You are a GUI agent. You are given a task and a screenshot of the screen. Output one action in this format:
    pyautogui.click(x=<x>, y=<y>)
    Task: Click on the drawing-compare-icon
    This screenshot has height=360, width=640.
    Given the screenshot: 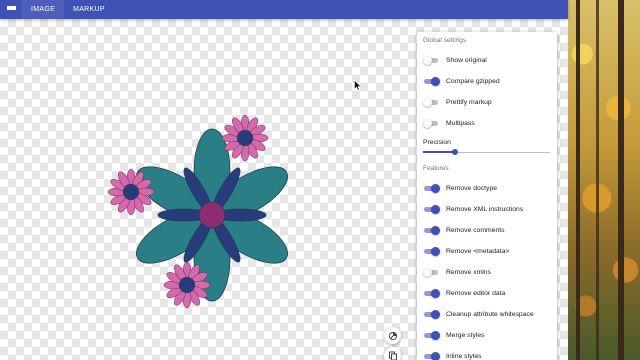 What is the action you would take?
    pyautogui.click(x=392, y=335)
    